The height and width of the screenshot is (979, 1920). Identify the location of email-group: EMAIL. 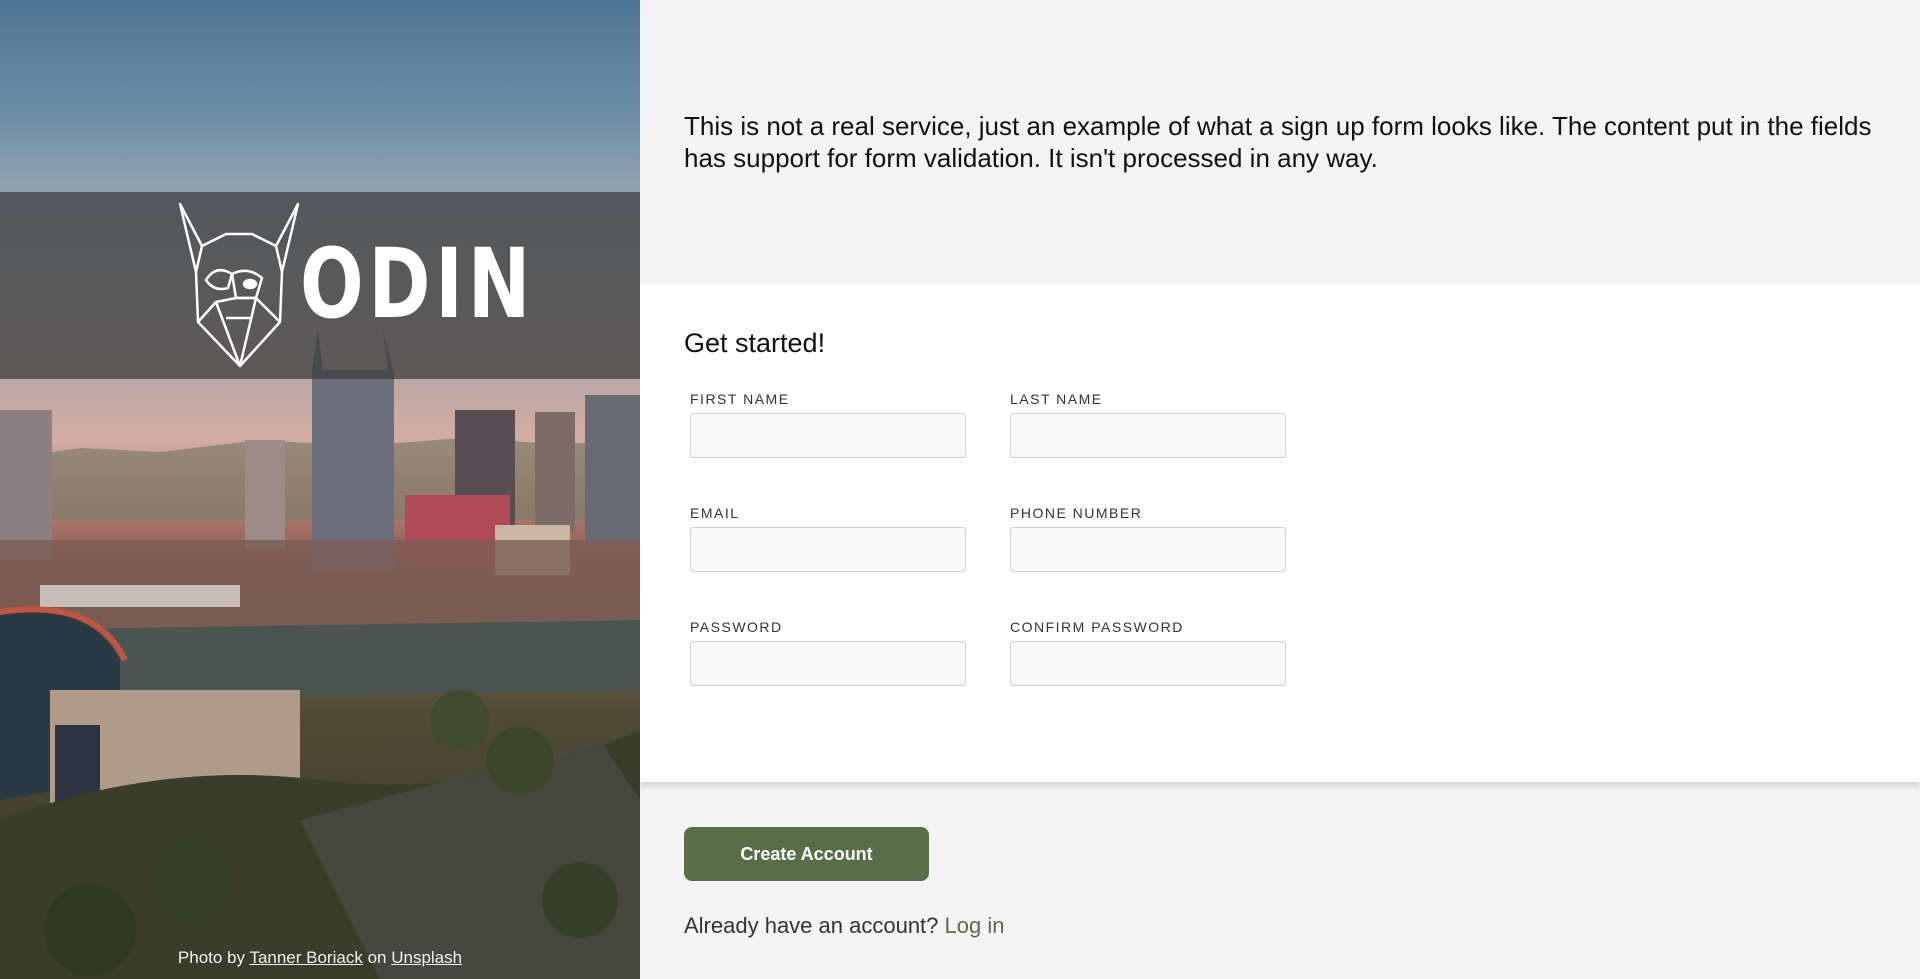
(828, 538).